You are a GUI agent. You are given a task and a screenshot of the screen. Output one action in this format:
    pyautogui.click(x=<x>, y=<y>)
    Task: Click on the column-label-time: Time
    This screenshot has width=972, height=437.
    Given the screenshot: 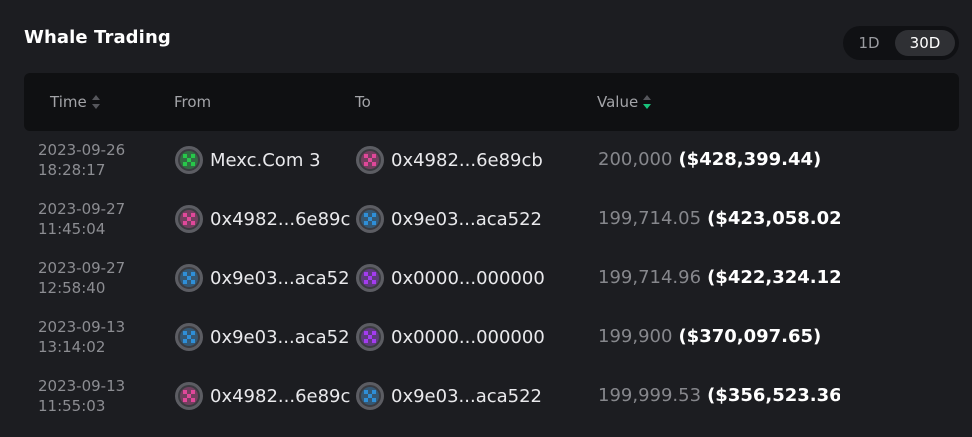 What is the action you would take?
    pyautogui.click(x=68, y=102)
    